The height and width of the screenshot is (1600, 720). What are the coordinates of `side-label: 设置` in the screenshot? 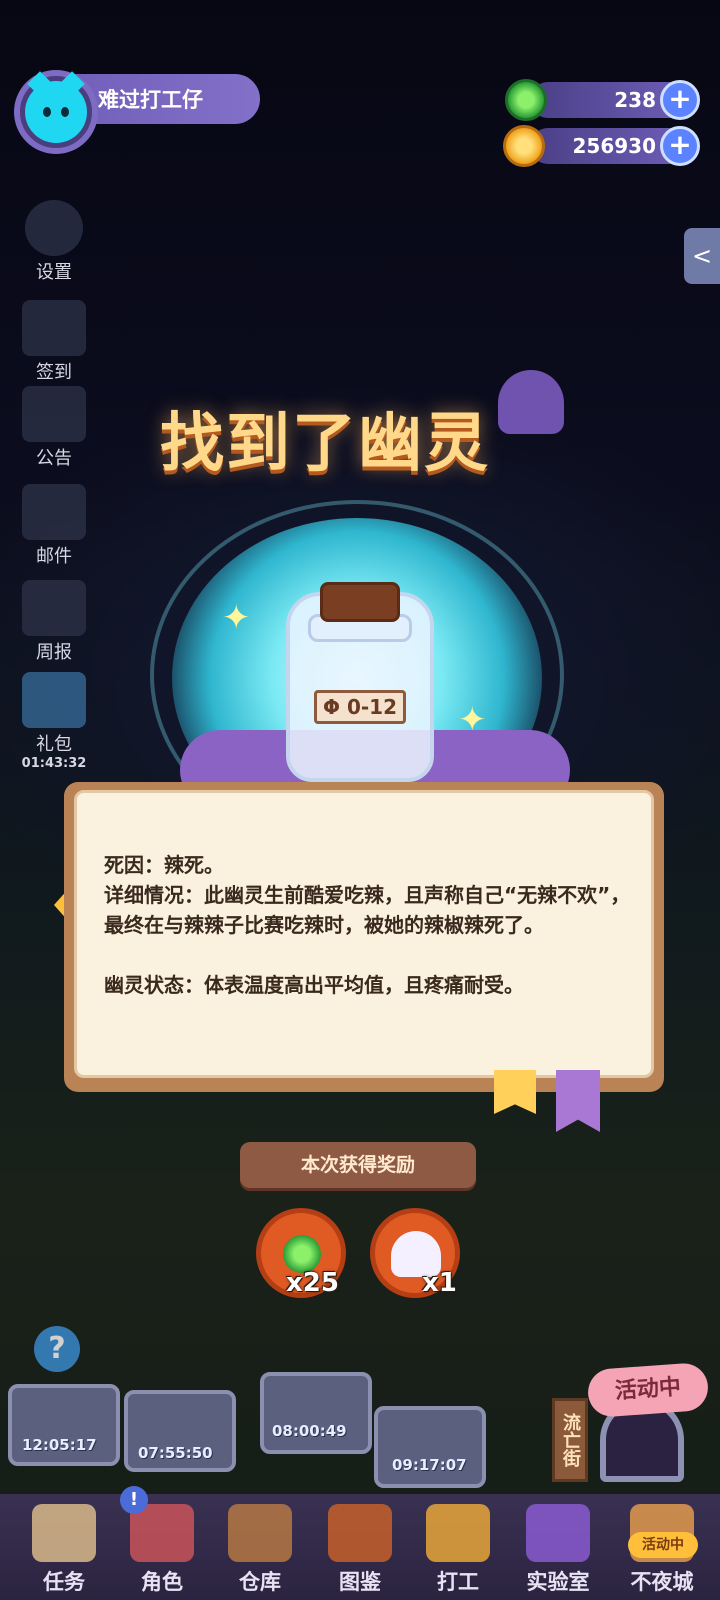 It's located at (54, 272).